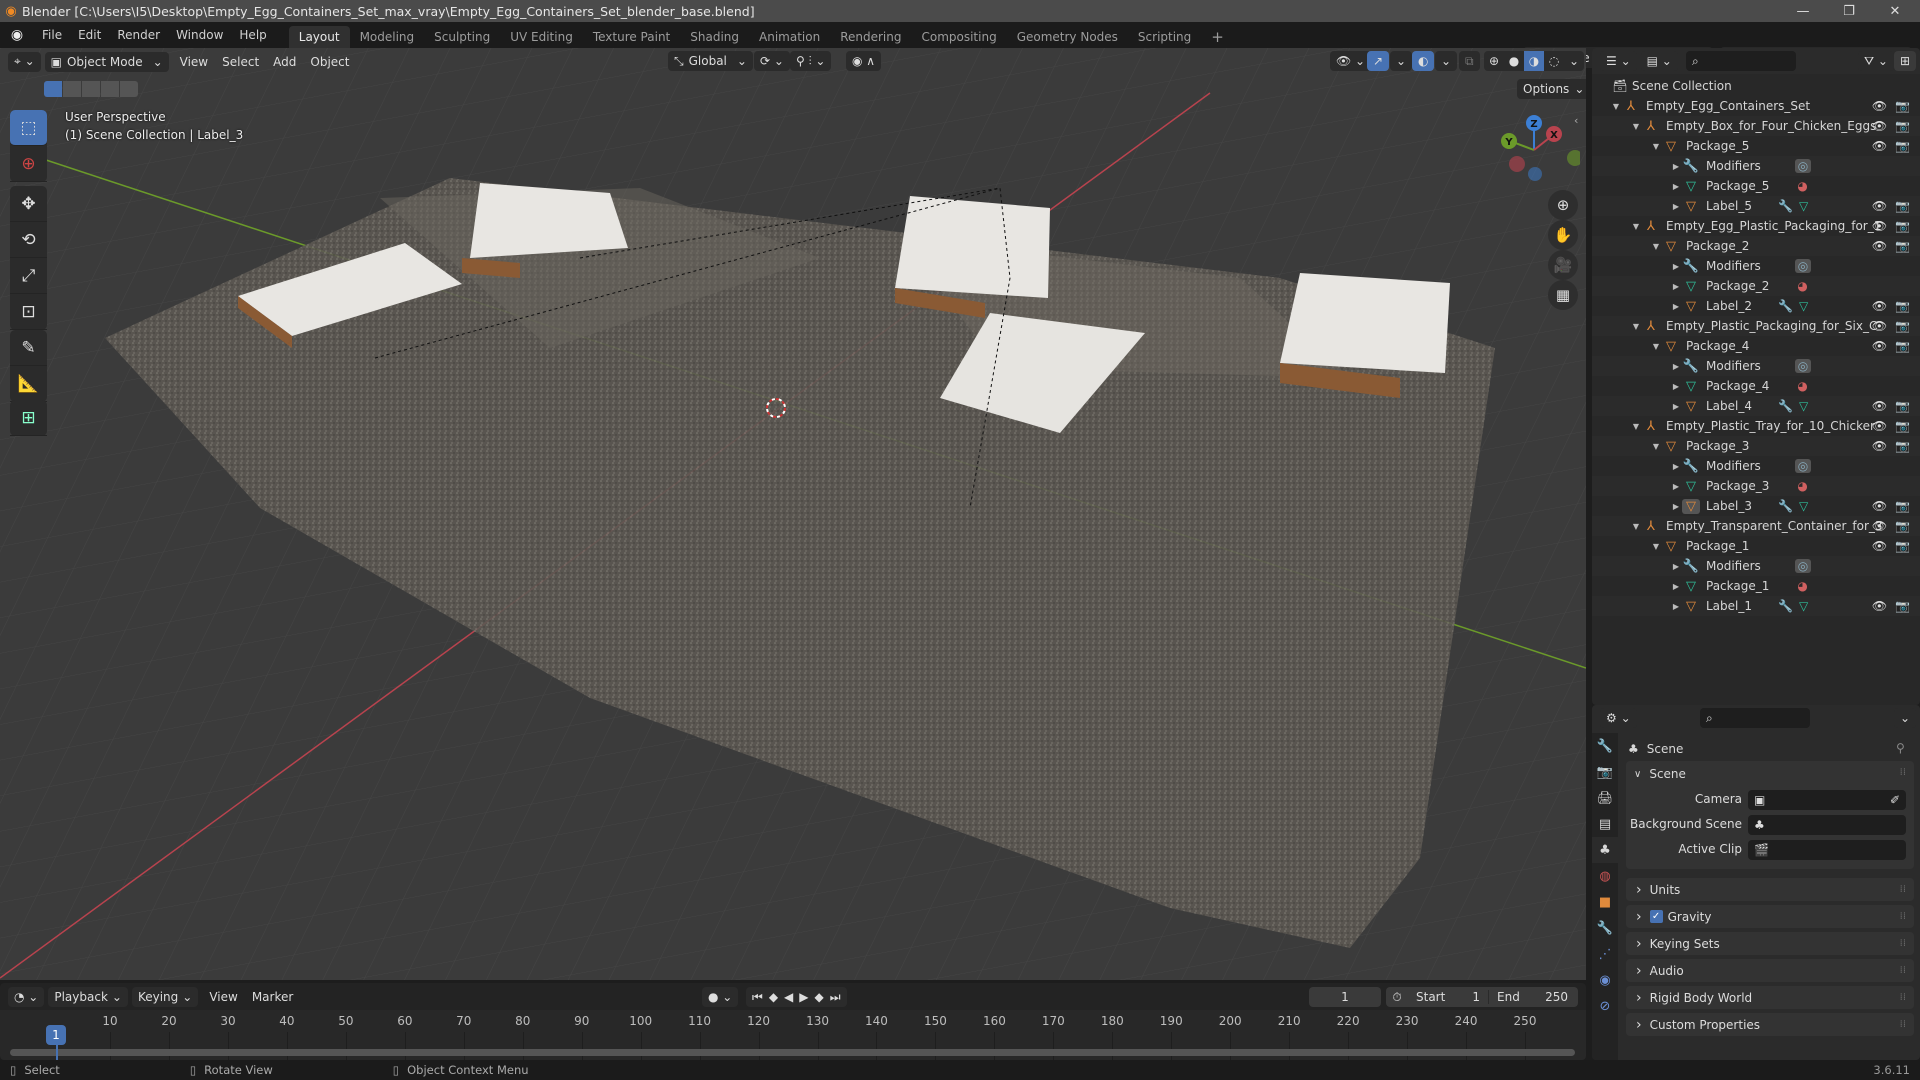 The image size is (1920, 1080). Describe the element at coordinates (28, 240) in the screenshot. I see `tool-rotate: ⟲` at that location.